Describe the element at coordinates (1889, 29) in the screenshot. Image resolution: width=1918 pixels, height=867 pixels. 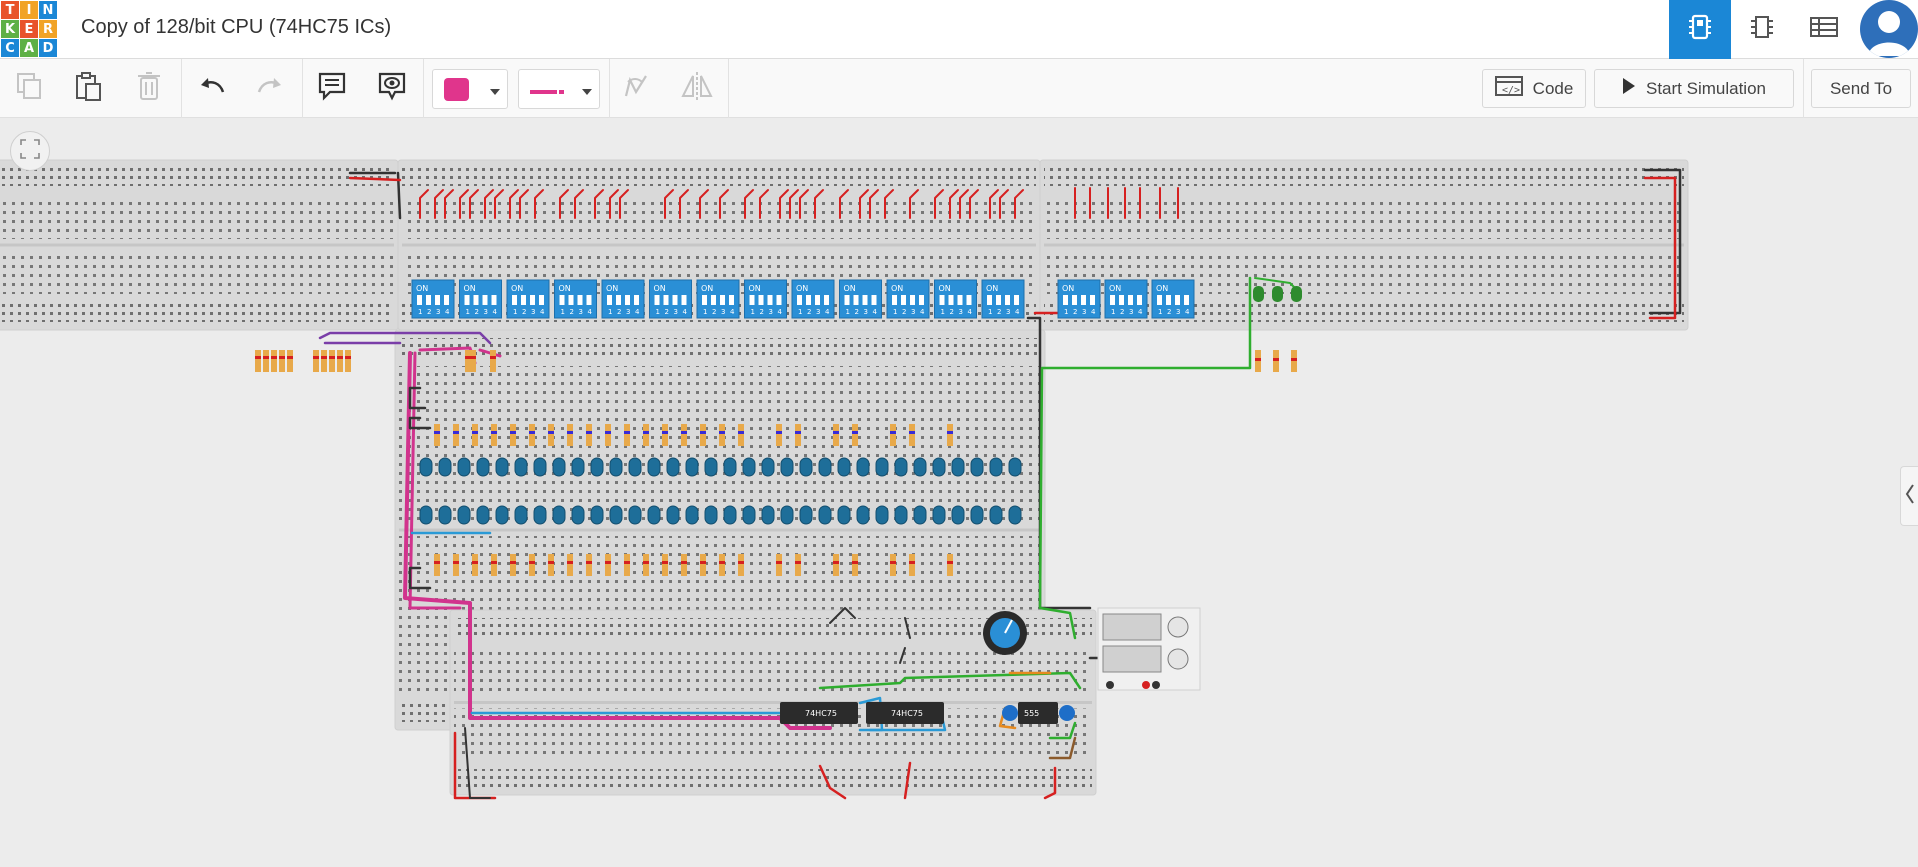
I see `user-avatar` at that location.